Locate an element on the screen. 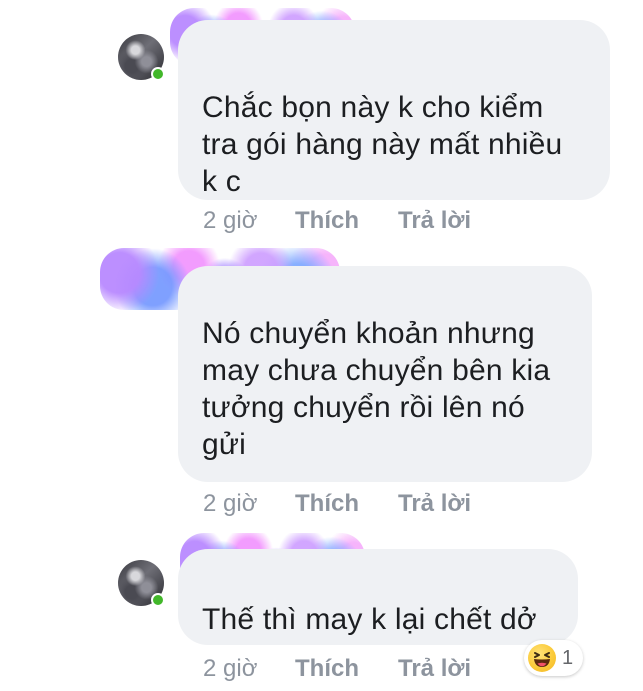 The height and width of the screenshot is (691, 643). comment-text-line: k c is located at coordinates (221, 181).